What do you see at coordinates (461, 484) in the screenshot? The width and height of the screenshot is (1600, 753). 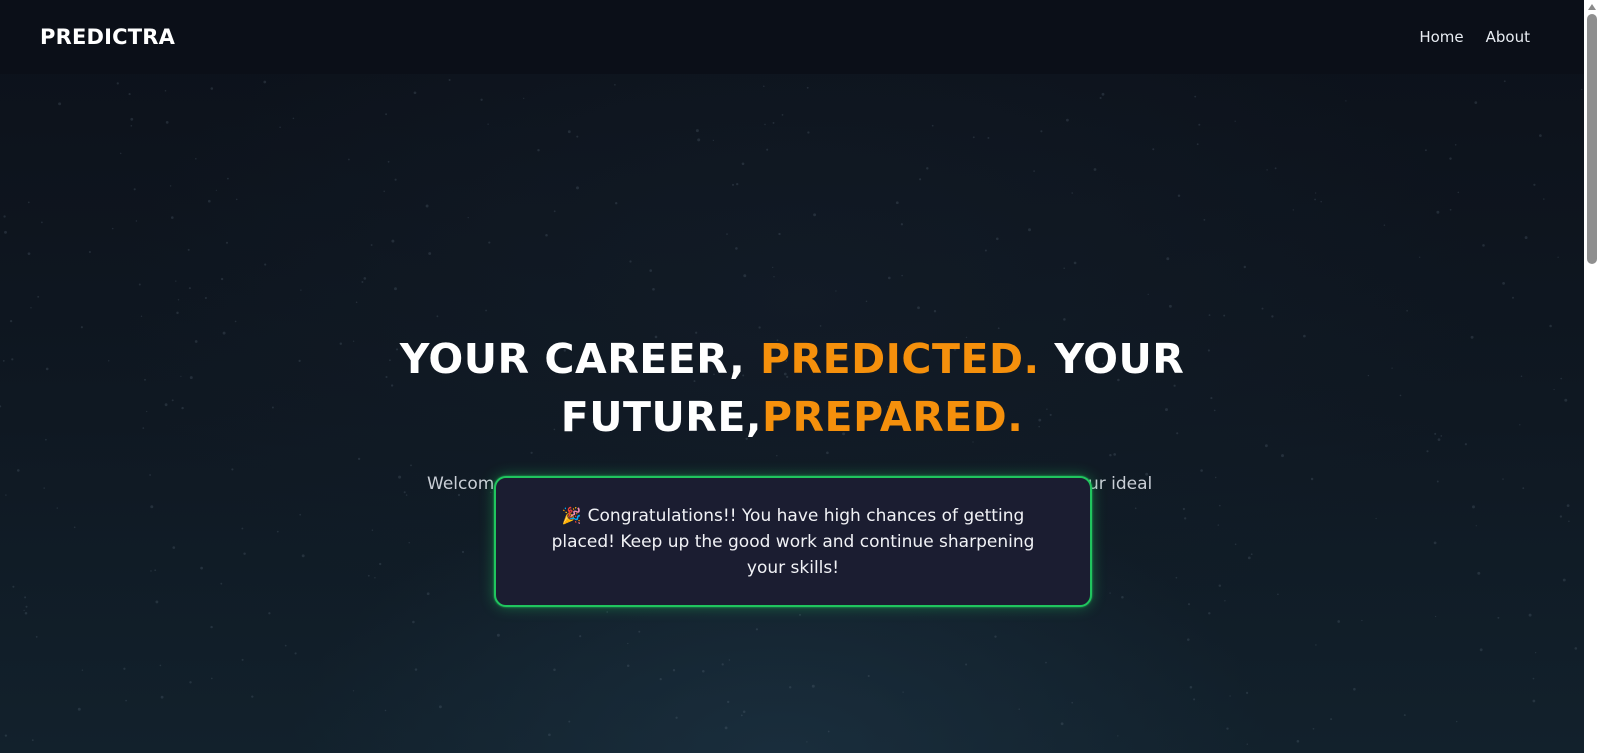 I see `hero-subtitle-left: Welcom` at bounding box center [461, 484].